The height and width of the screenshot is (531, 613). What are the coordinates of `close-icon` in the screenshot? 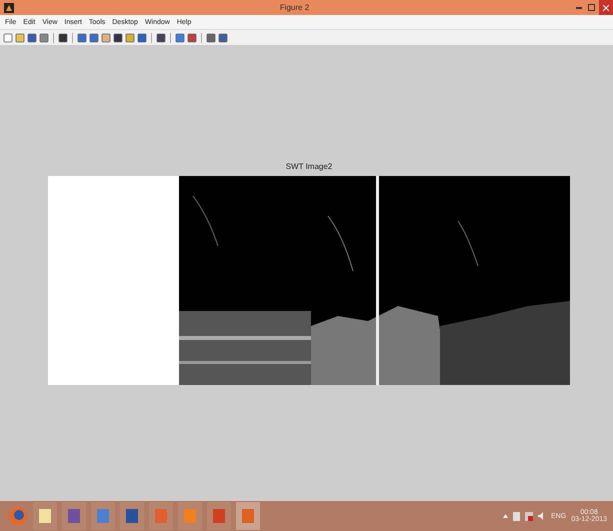 It's located at (606, 7).